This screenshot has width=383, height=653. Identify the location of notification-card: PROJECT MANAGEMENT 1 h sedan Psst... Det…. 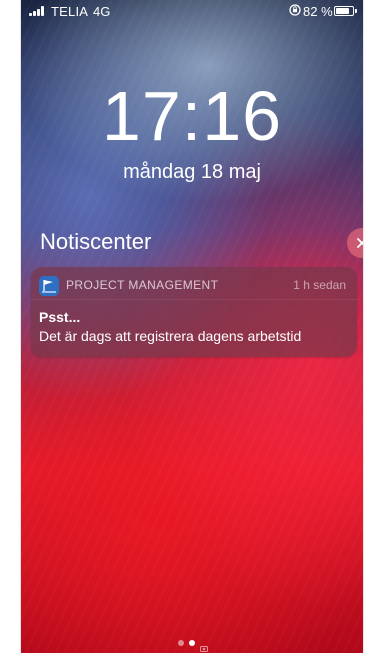
(194, 312).